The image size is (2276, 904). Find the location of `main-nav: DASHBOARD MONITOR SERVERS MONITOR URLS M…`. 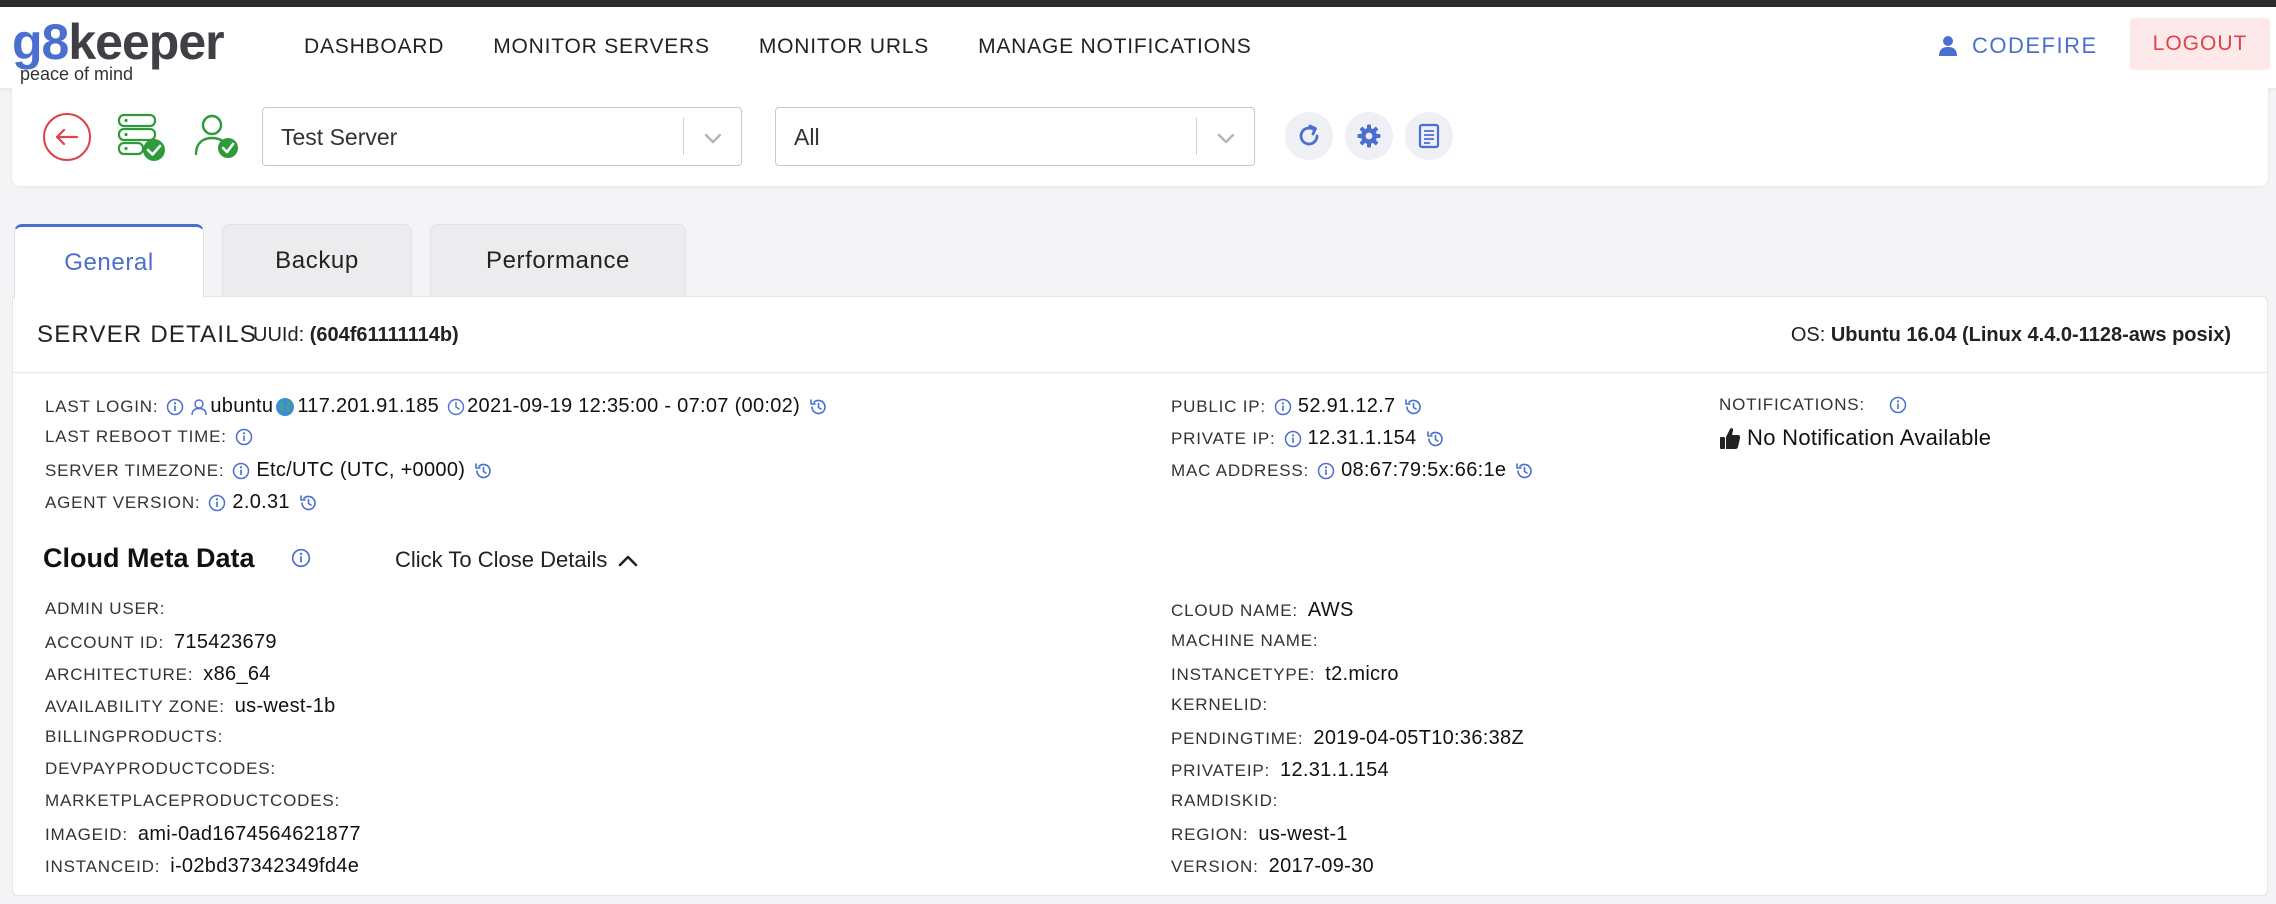

main-nav: DASHBOARD MONITOR SERVERS MONITOR URLS M… is located at coordinates (778, 47).